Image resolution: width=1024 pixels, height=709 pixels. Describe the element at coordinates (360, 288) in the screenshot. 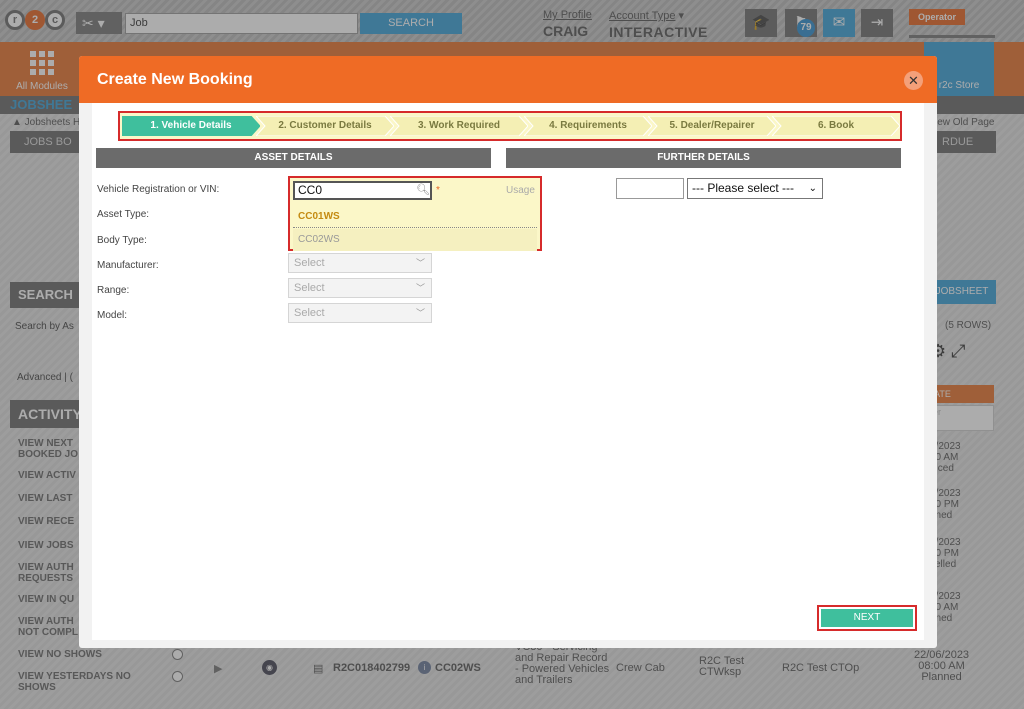

I see `range-select: Select ﹀` at that location.